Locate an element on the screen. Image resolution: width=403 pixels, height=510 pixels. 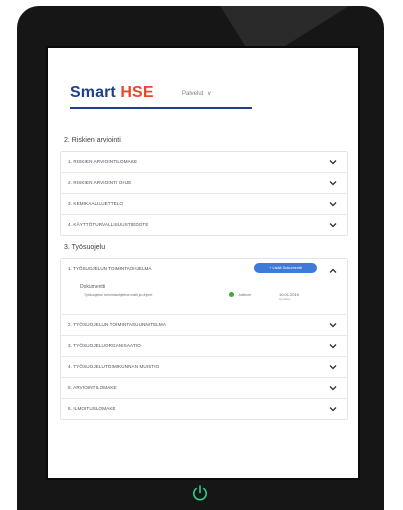
accordion-item: 3. TYÖSUOJELUORGANISAATIO is located at coordinates (204, 345).